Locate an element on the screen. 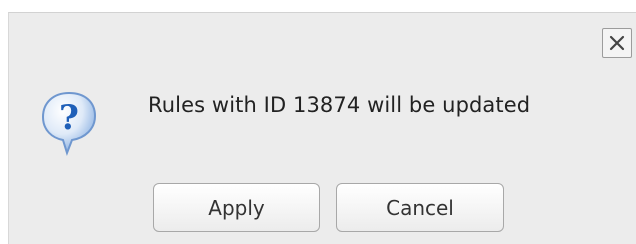  cancel-button: Cancel is located at coordinates (420, 207).